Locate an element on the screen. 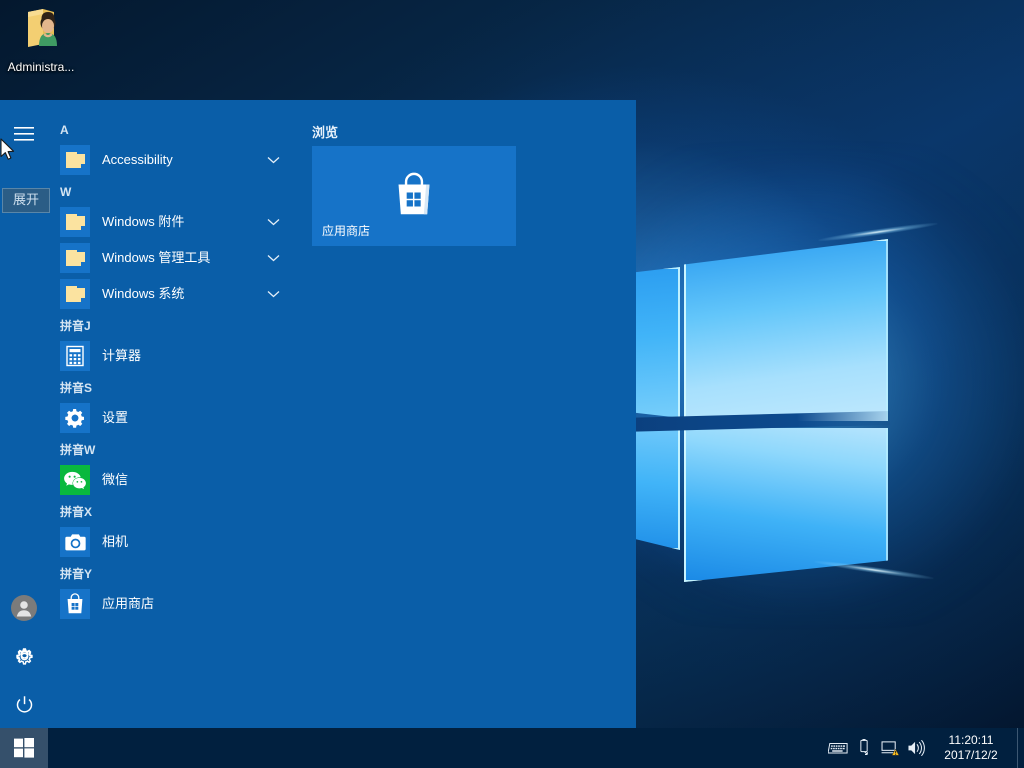 The width and height of the screenshot is (1024, 768). app-group-header: A is located at coordinates (174, 129).